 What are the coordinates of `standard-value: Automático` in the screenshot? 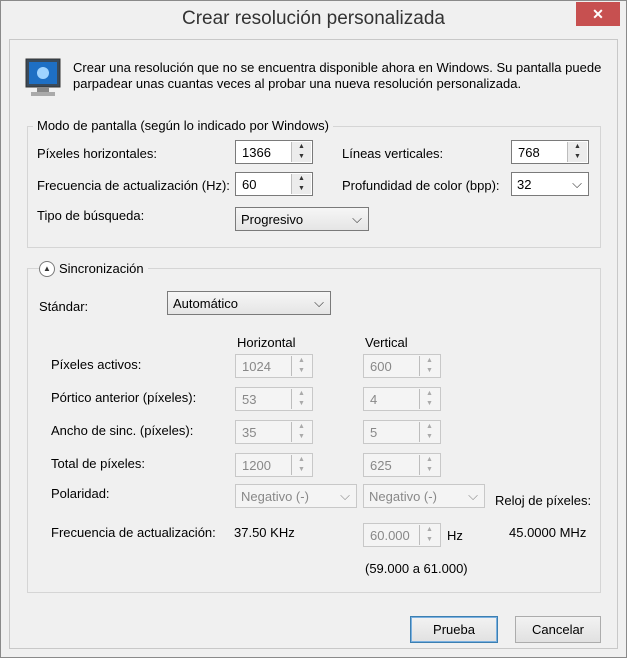 It's located at (206, 303).